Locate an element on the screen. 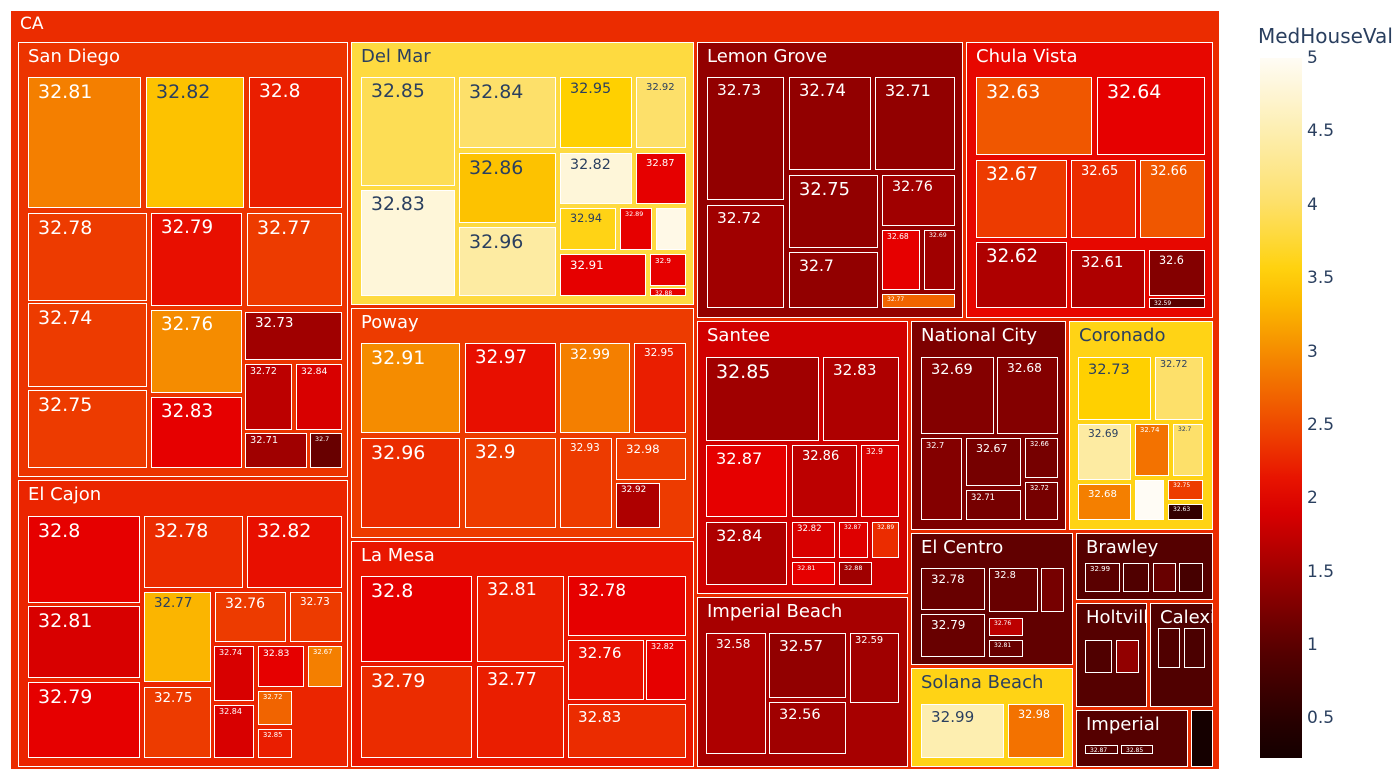 Image resolution: width=1400 pixels, height=778 pixels. latitude-tile: 32.86 is located at coordinates (824, 481).